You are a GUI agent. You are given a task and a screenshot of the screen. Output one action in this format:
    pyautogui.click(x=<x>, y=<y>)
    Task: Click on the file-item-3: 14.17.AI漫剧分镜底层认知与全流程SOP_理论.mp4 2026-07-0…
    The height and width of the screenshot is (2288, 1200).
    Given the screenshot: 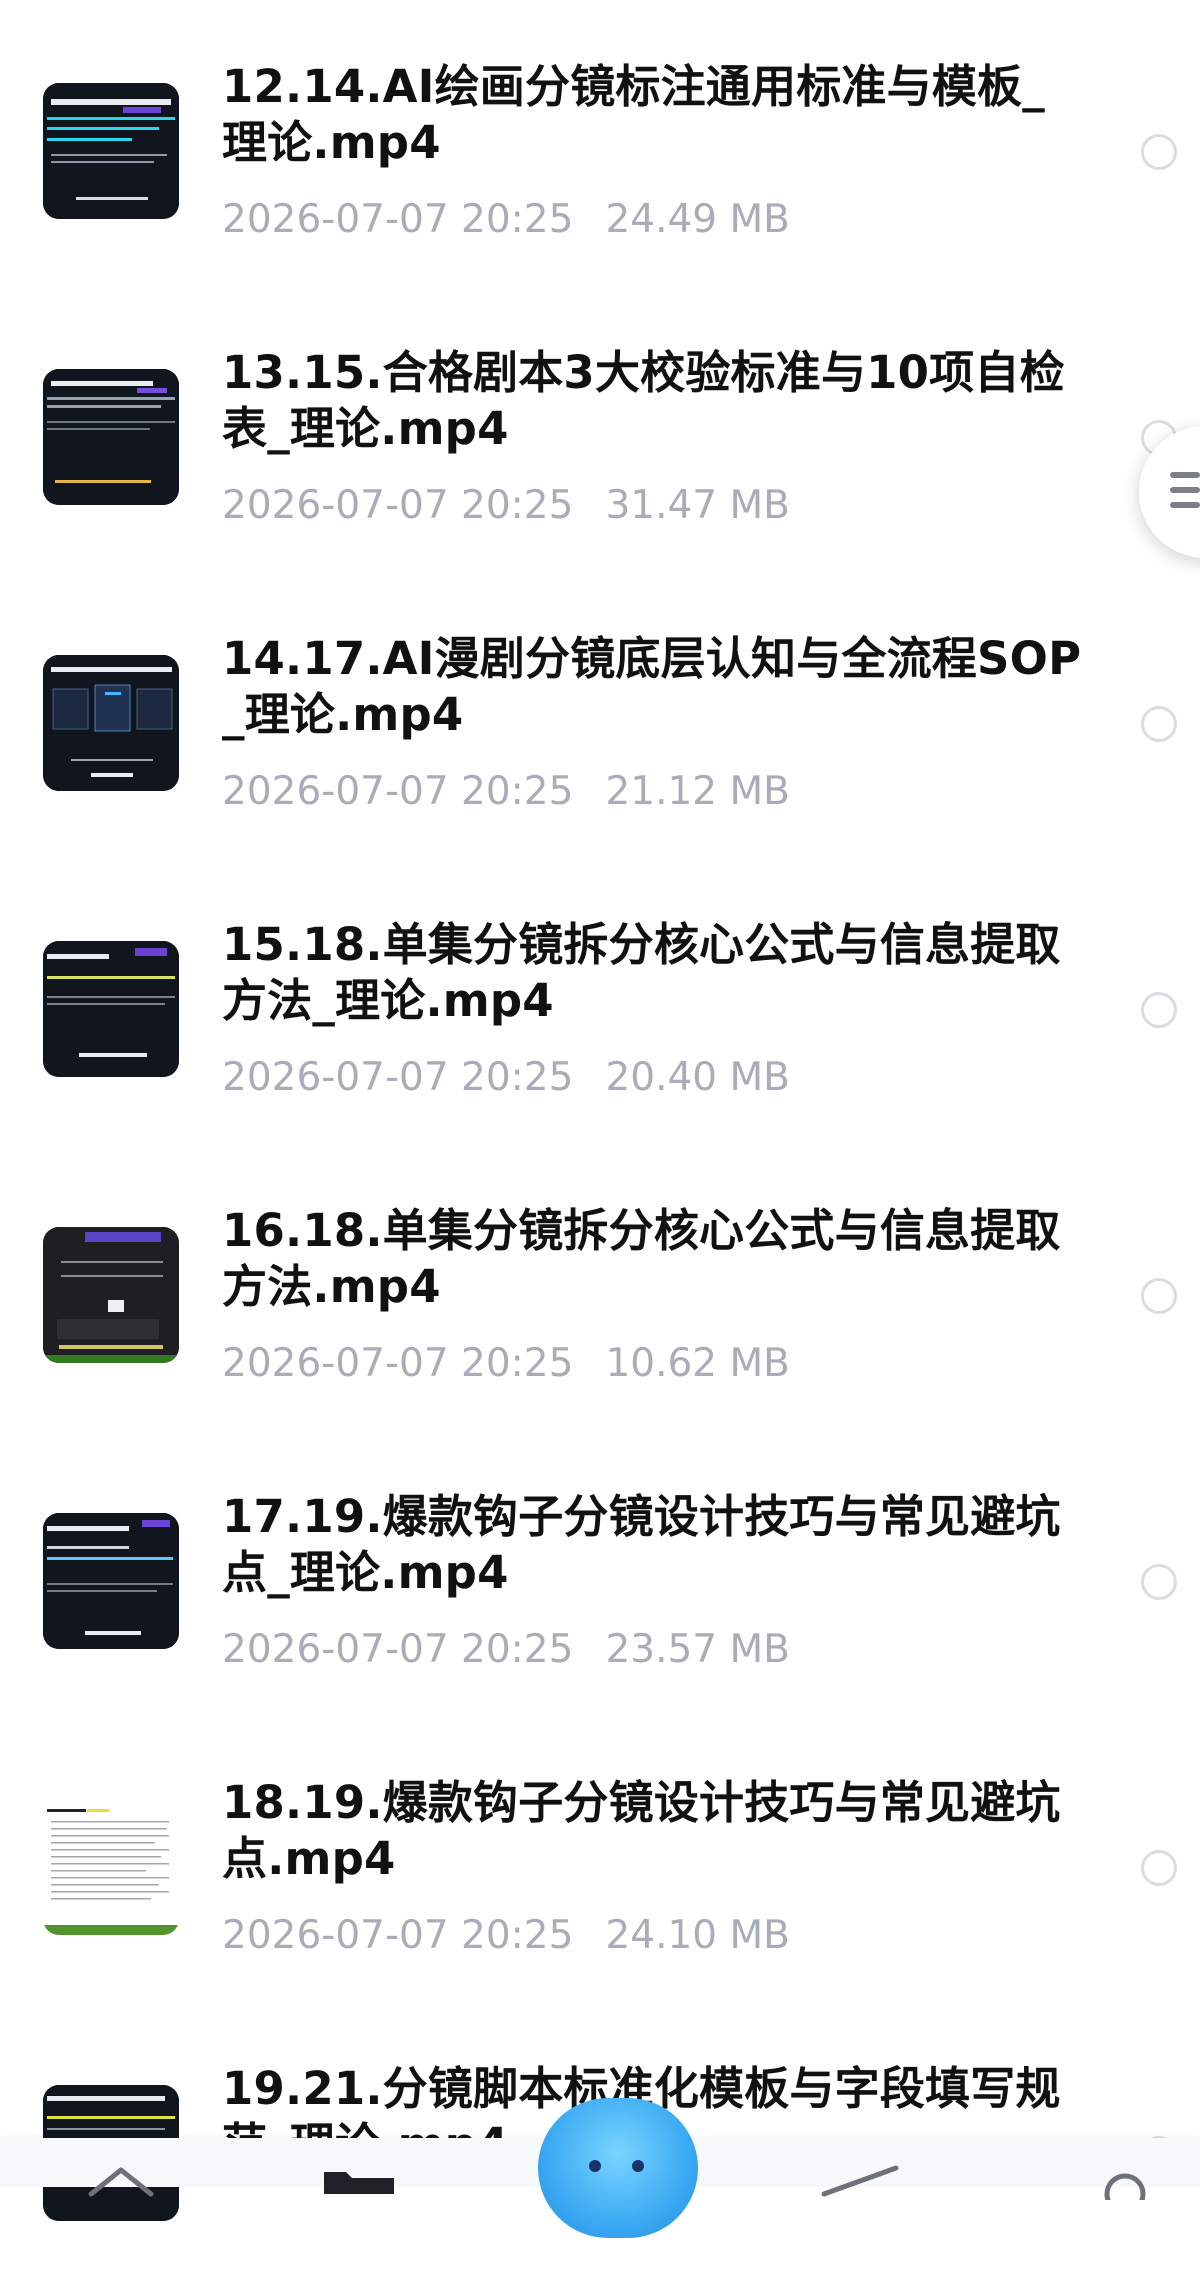 What is the action you would take?
    pyautogui.click(x=600, y=715)
    